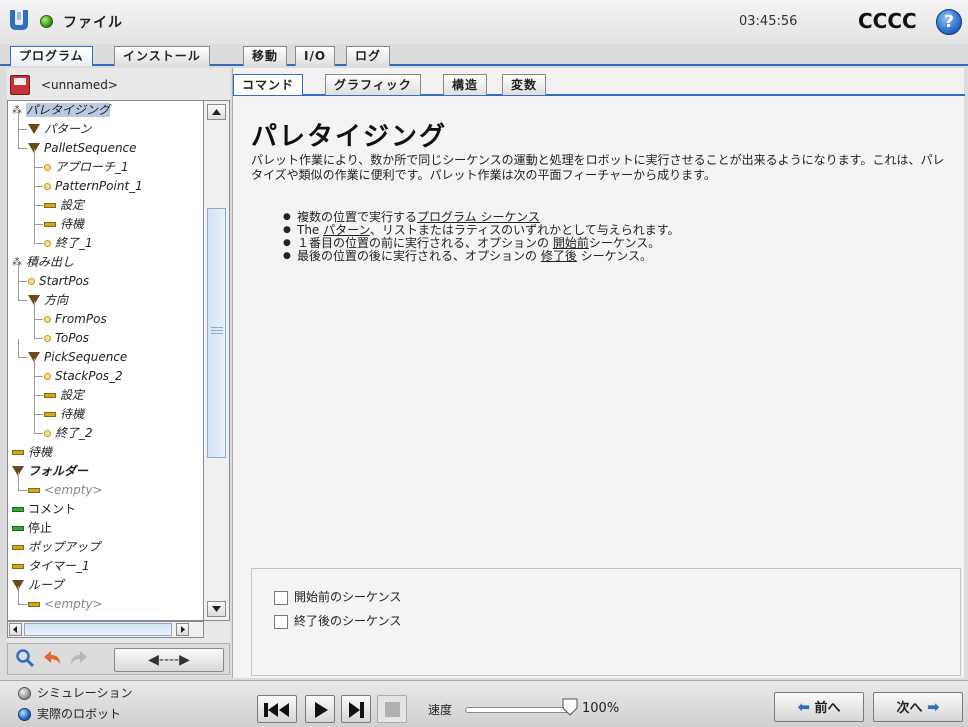 This screenshot has width=968, height=727. What do you see at coordinates (86, 167) in the screenshot?
I see `tree-node: アプローチ_1` at bounding box center [86, 167].